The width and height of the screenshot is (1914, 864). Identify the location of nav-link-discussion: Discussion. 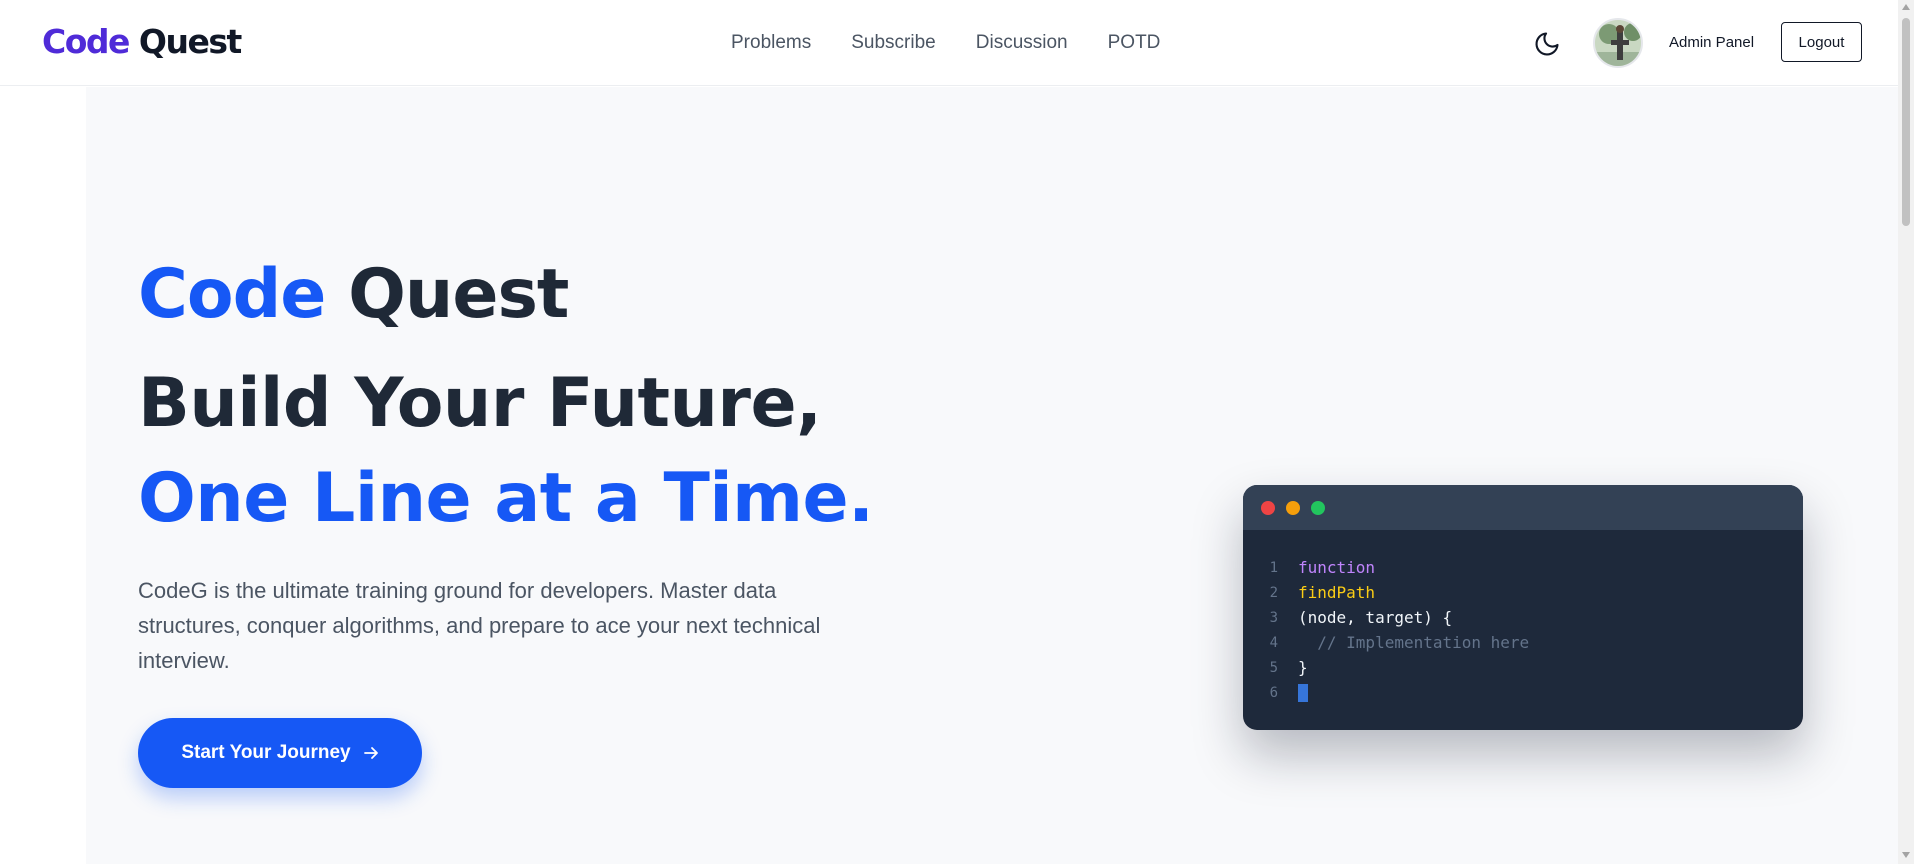
(1022, 43).